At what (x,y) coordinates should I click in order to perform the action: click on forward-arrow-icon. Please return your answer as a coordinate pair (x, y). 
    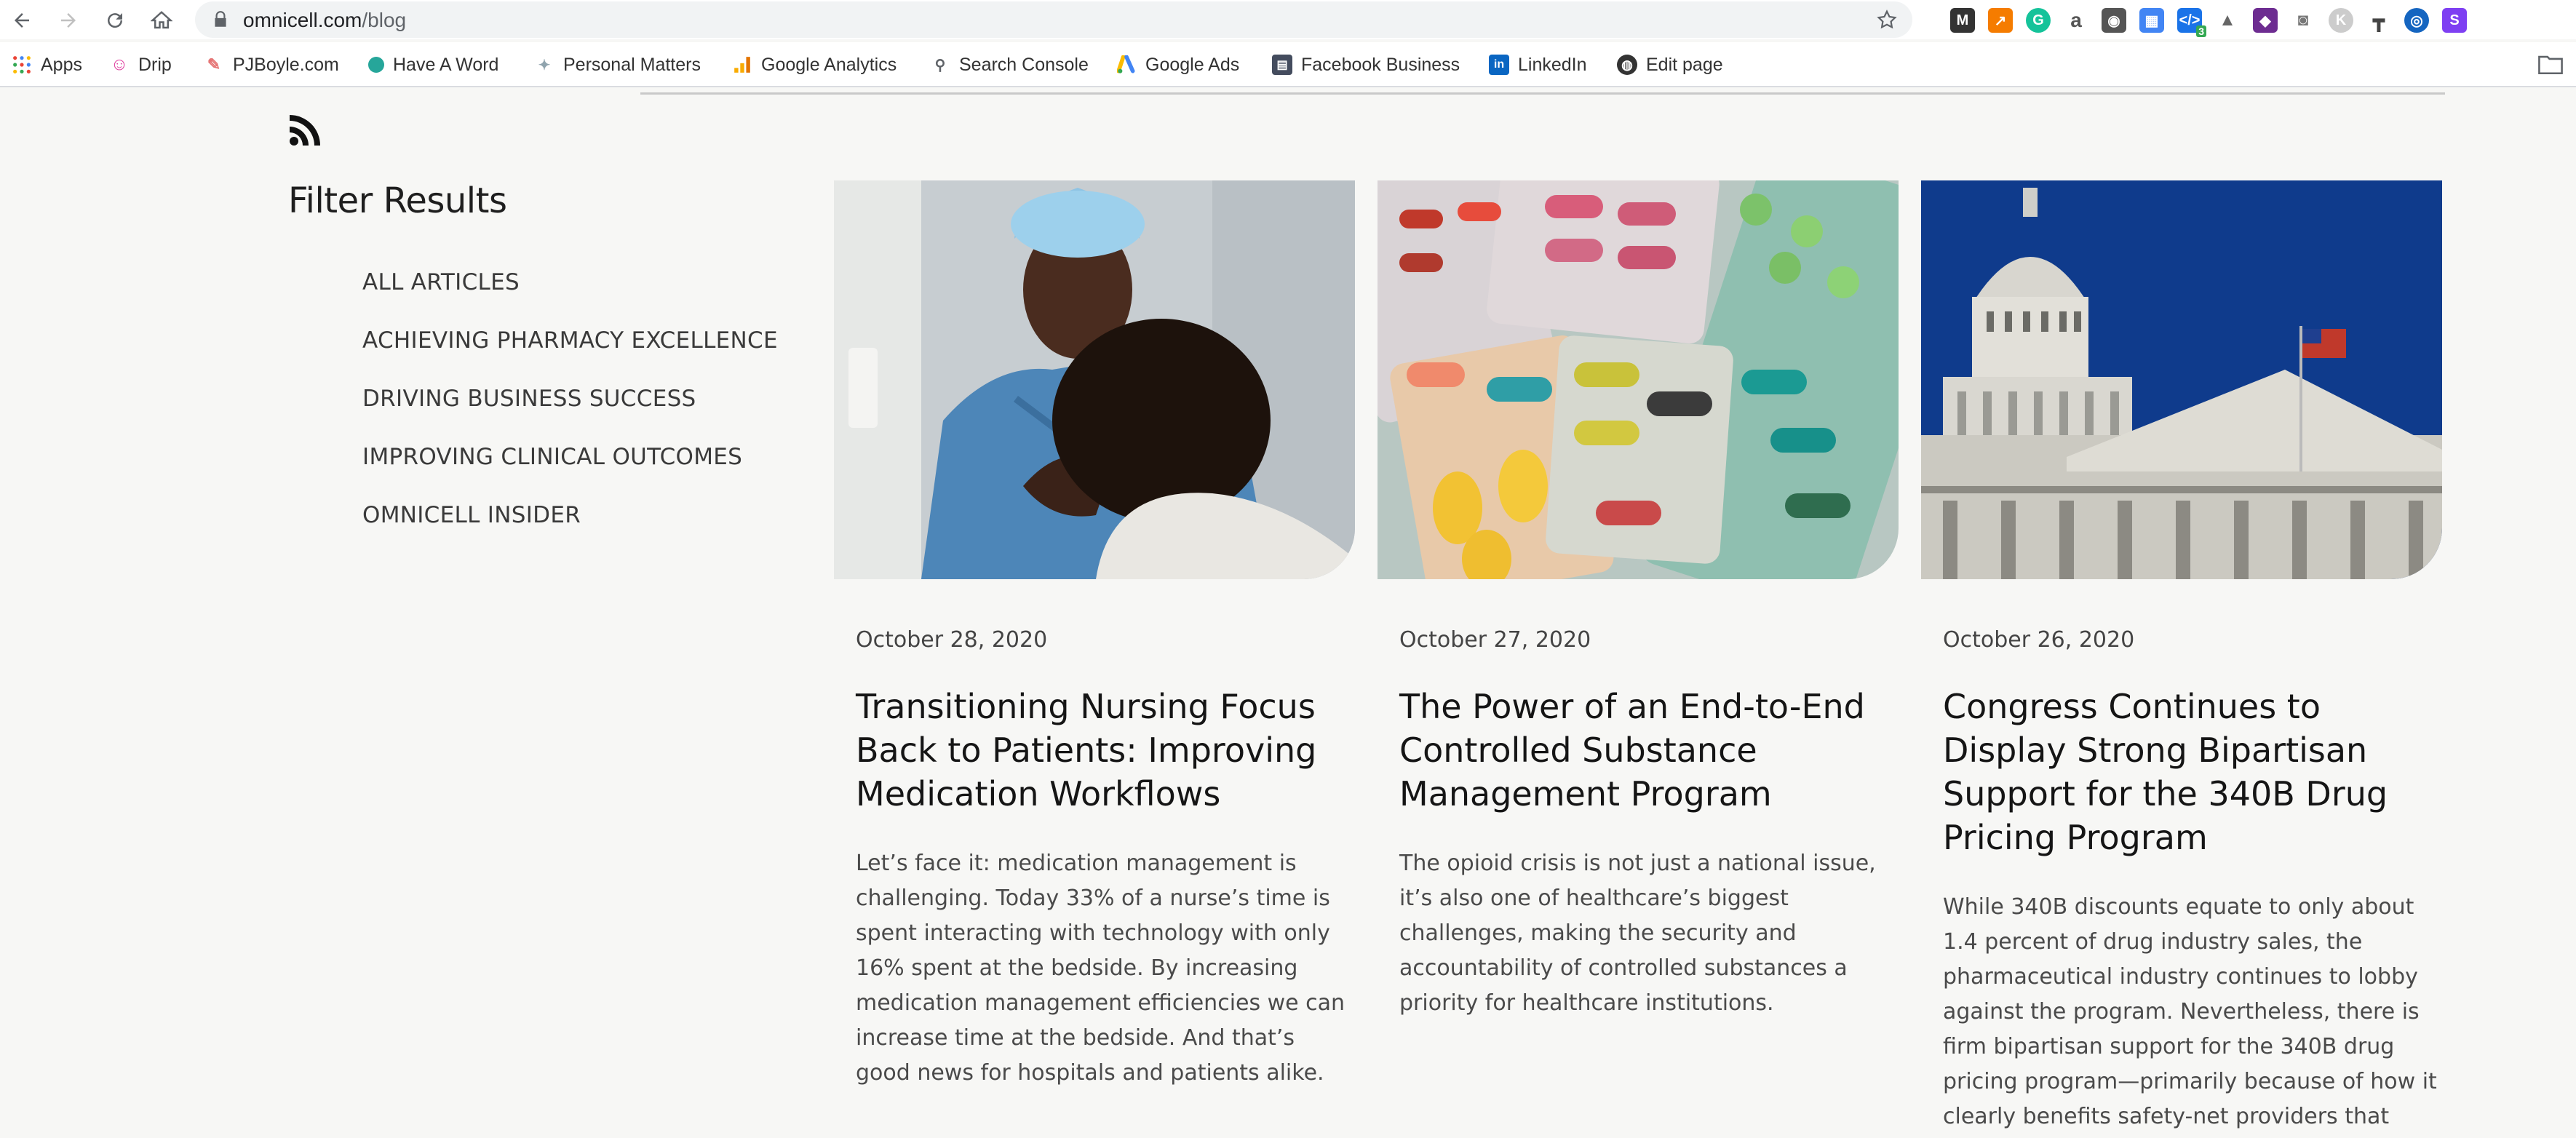
    Looking at the image, I should click on (68, 20).